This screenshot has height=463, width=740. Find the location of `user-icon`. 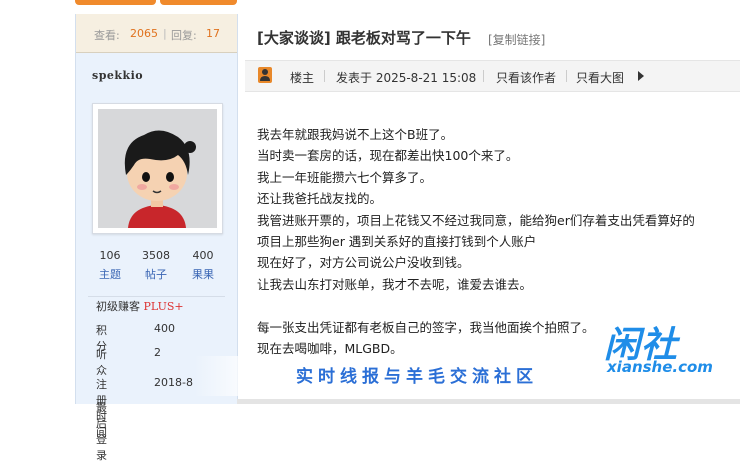

user-icon is located at coordinates (265, 75).